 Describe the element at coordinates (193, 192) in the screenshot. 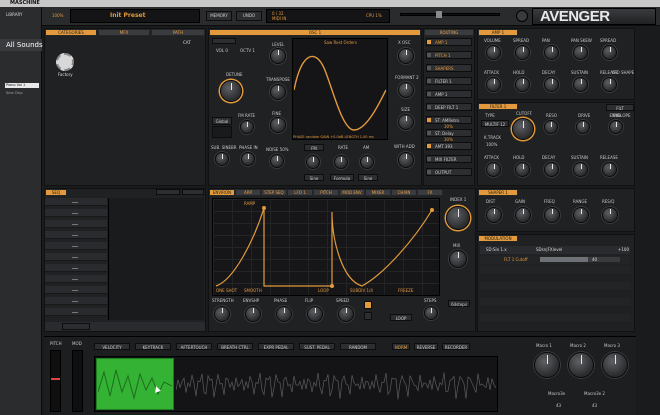

I see `seq-list-btn-b` at that location.